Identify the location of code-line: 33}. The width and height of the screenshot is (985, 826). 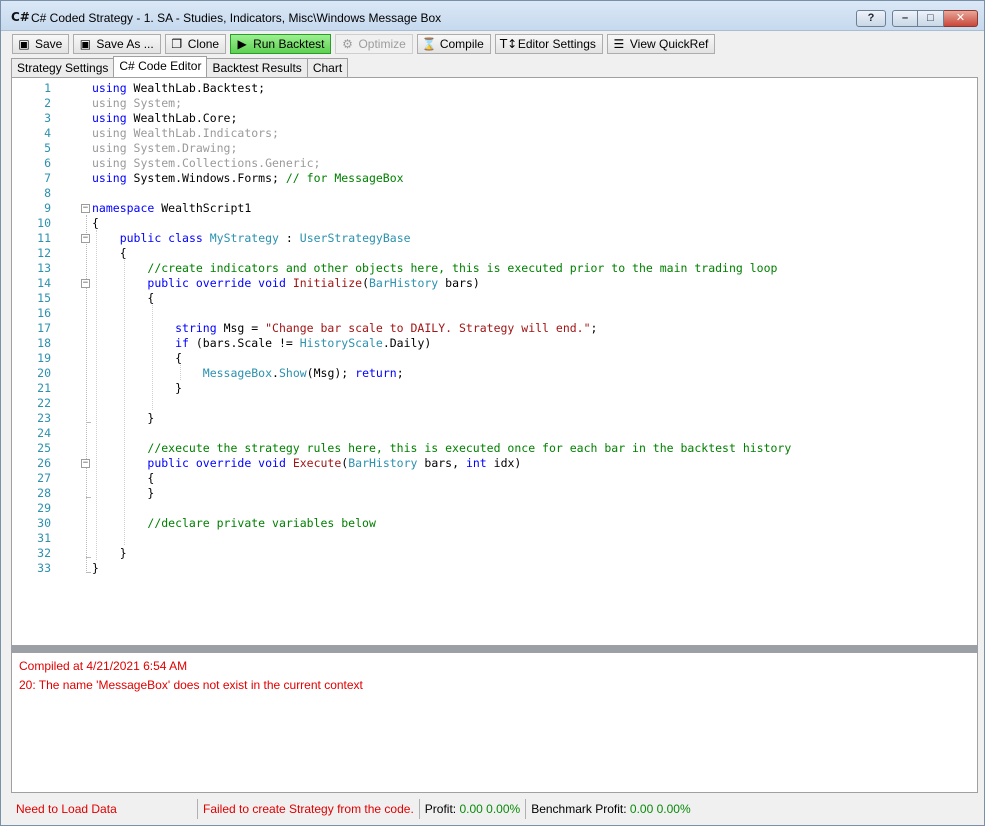
(494, 568).